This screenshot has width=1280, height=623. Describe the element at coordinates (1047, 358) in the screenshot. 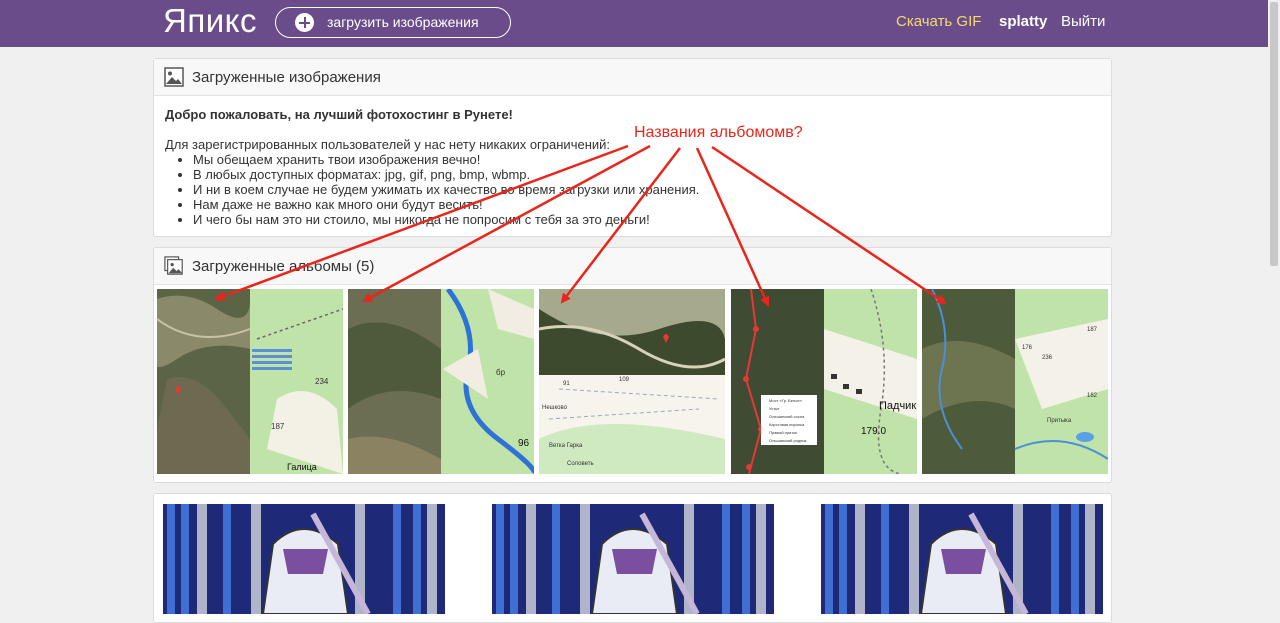

I see `map-label: 236` at that location.